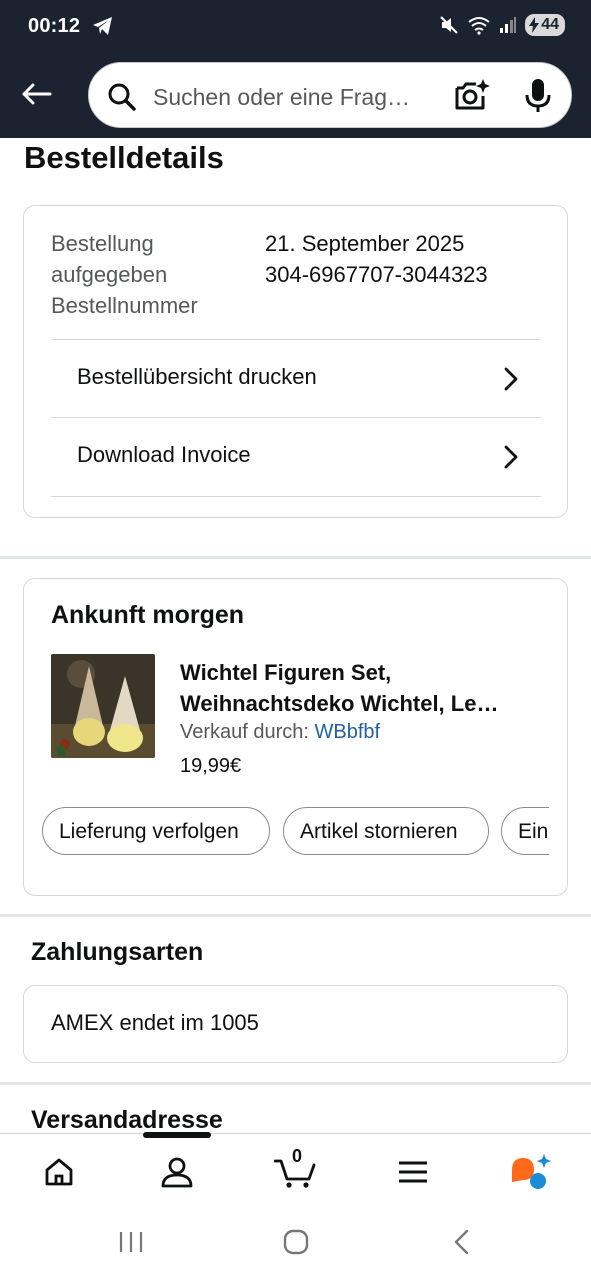 The image size is (591, 1280). What do you see at coordinates (102, 26) in the screenshot?
I see `telegram-icon` at bounding box center [102, 26].